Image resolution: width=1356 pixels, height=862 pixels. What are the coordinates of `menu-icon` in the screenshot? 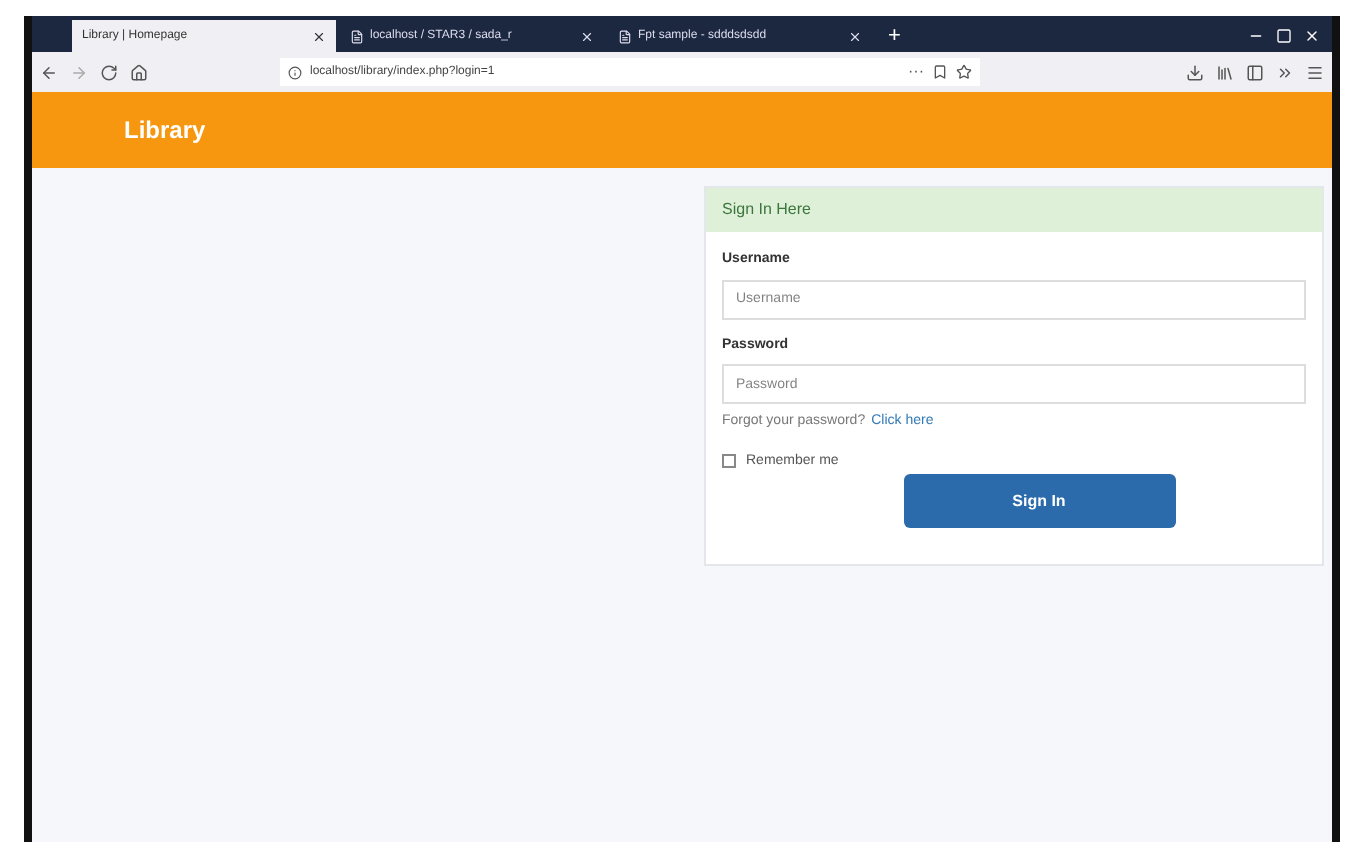 It's located at (1315, 72).